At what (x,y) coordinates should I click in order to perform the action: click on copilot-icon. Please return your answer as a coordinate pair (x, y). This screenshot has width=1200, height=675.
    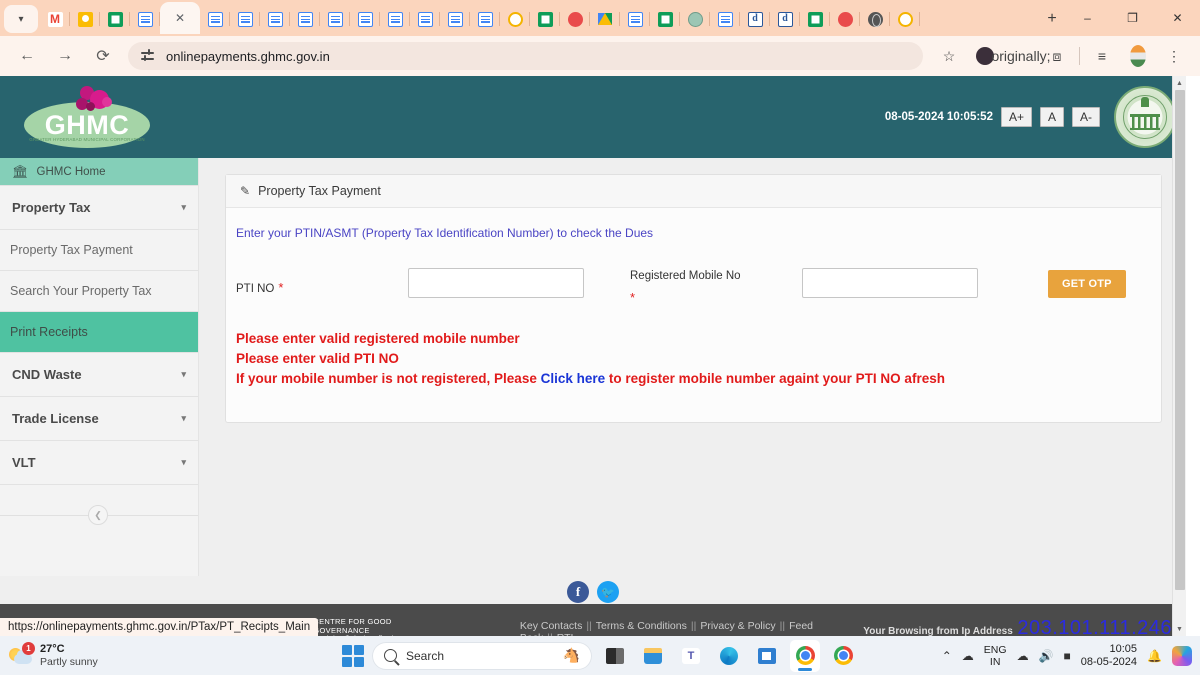
    Looking at the image, I should click on (1182, 655).